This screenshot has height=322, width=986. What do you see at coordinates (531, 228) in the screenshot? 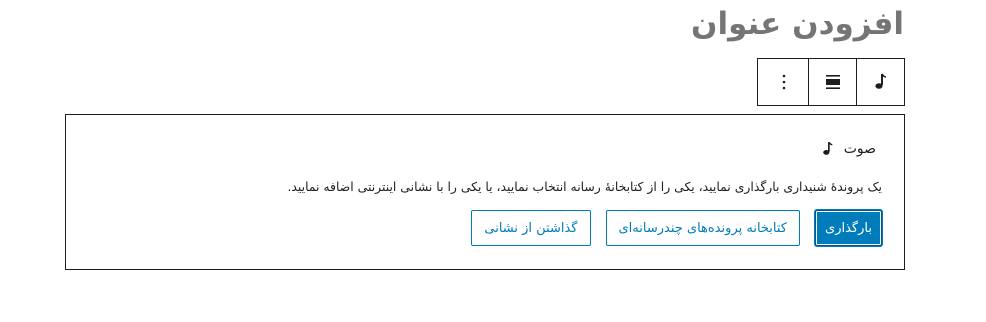
I see `insert-from-url-button: گذاشتن از نشانی` at bounding box center [531, 228].